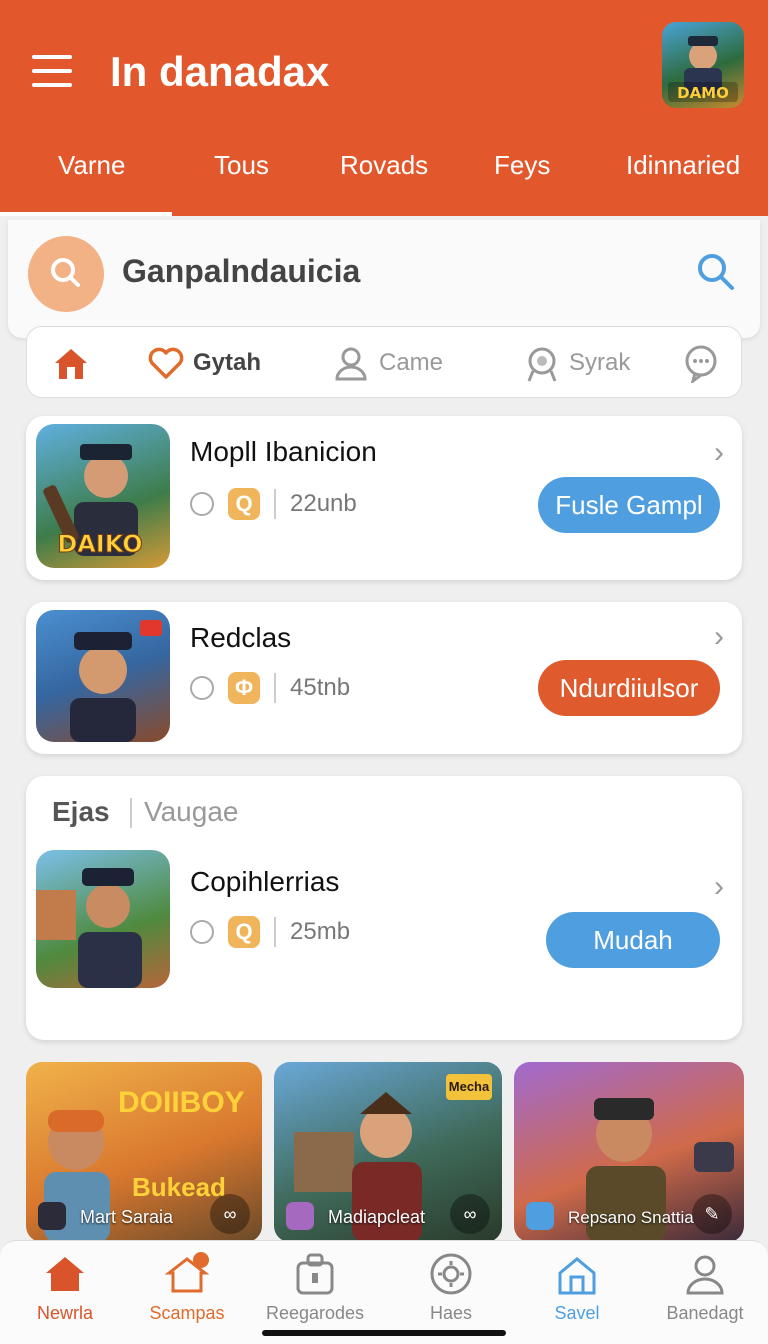 The image size is (768, 1344). Describe the element at coordinates (451, 1274) in the screenshot. I see `gear-icon` at that location.